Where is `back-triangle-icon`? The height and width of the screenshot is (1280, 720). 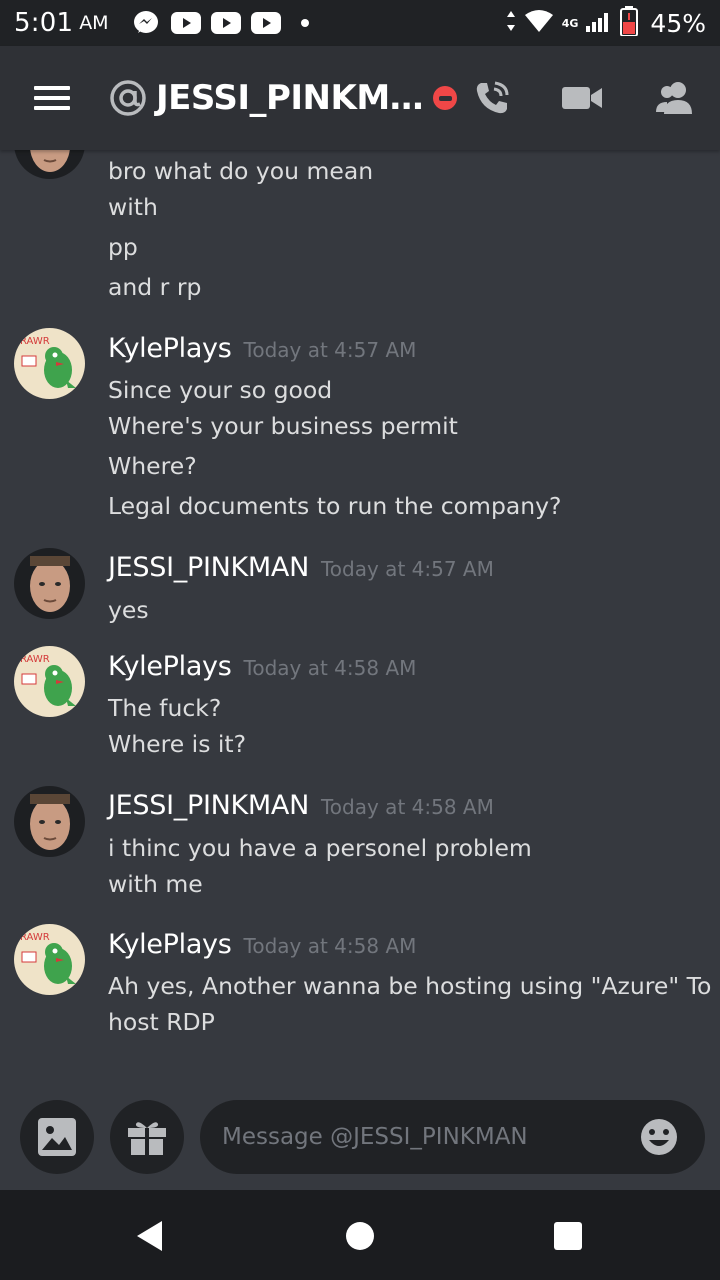
back-triangle-icon is located at coordinates (149, 1236).